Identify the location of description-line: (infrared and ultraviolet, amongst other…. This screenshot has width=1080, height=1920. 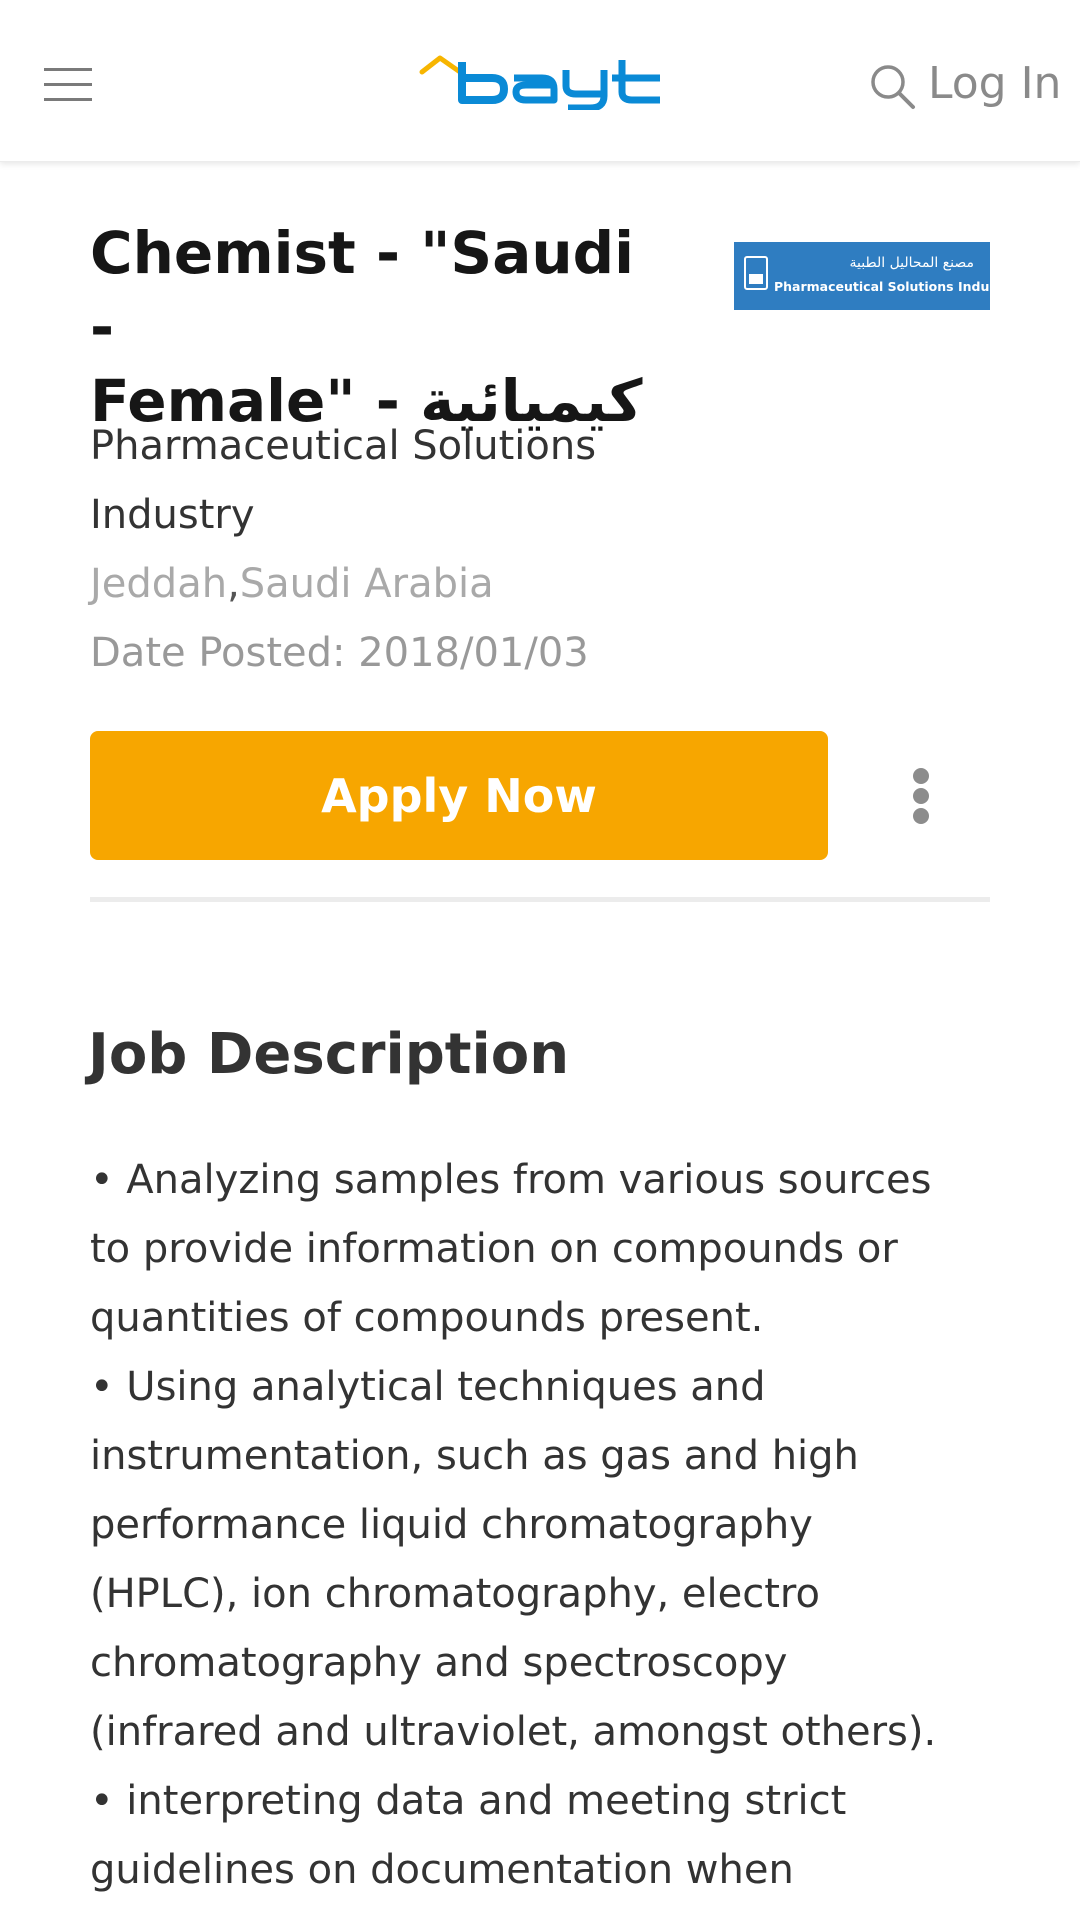
(513, 1732).